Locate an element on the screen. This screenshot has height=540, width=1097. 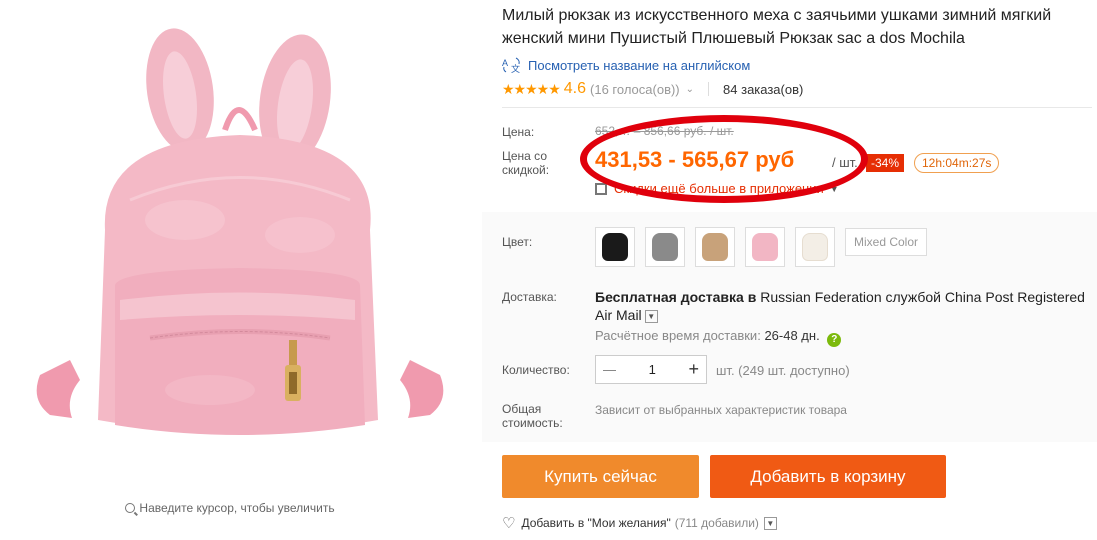
translate-link-text: Посмотреть название на английском is located at coordinates (639, 65).